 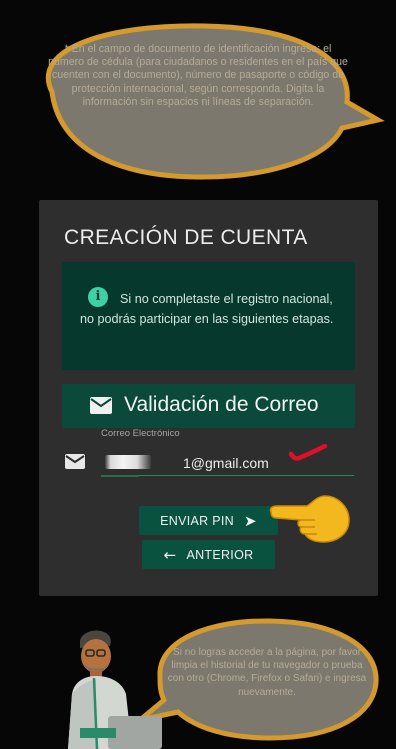 What do you see at coordinates (308, 452) in the screenshot?
I see `check-mark-icon` at bounding box center [308, 452].